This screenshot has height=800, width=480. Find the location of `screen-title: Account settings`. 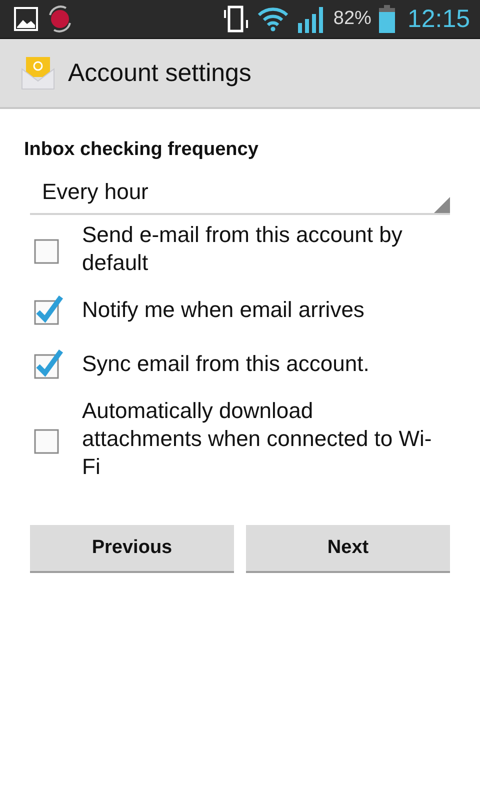

screen-title: Account settings is located at coordinates (160, 73).